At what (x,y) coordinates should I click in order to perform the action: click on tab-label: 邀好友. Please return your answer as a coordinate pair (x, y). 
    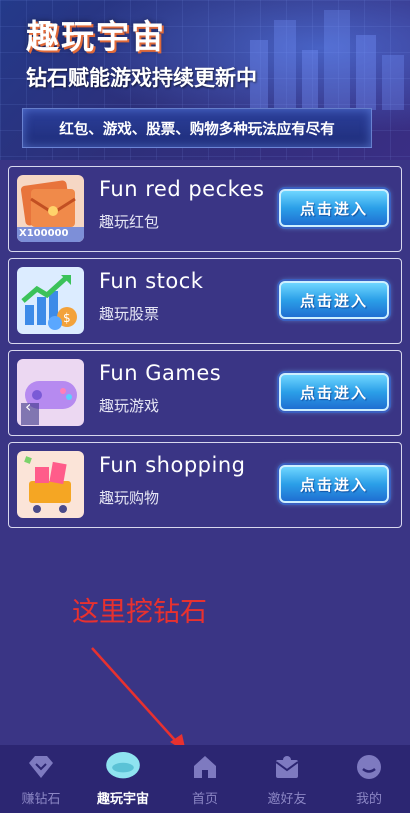
    Looking at the image, I should click on (287, 799).